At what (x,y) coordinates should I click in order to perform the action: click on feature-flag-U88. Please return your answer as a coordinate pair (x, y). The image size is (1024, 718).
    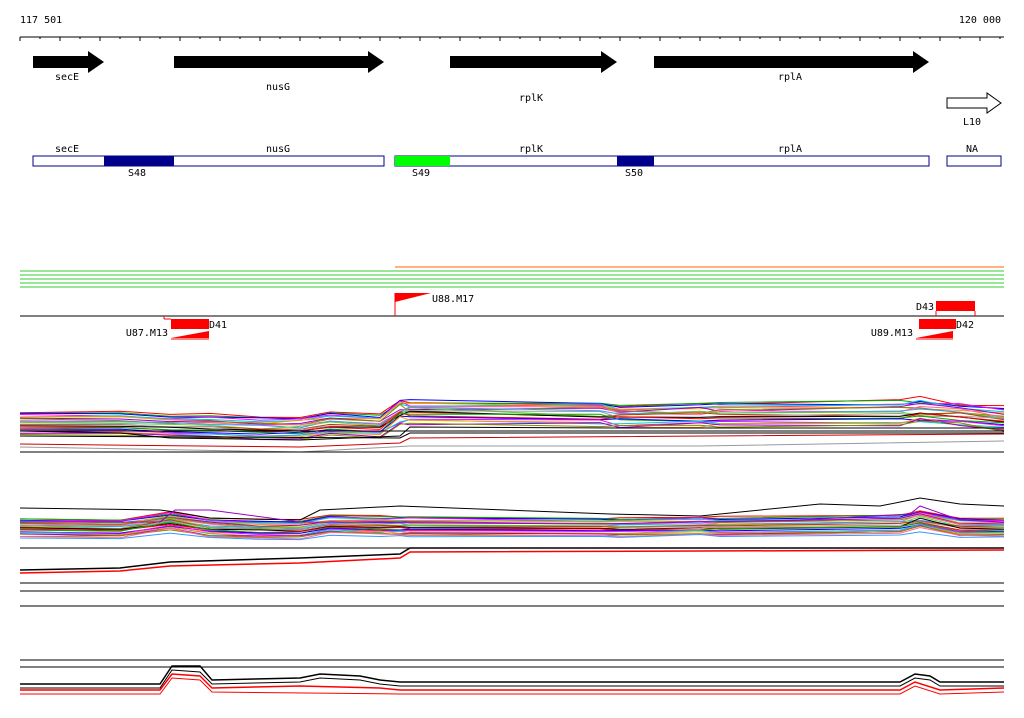
    Looking at the image, I should click on (413, 297).